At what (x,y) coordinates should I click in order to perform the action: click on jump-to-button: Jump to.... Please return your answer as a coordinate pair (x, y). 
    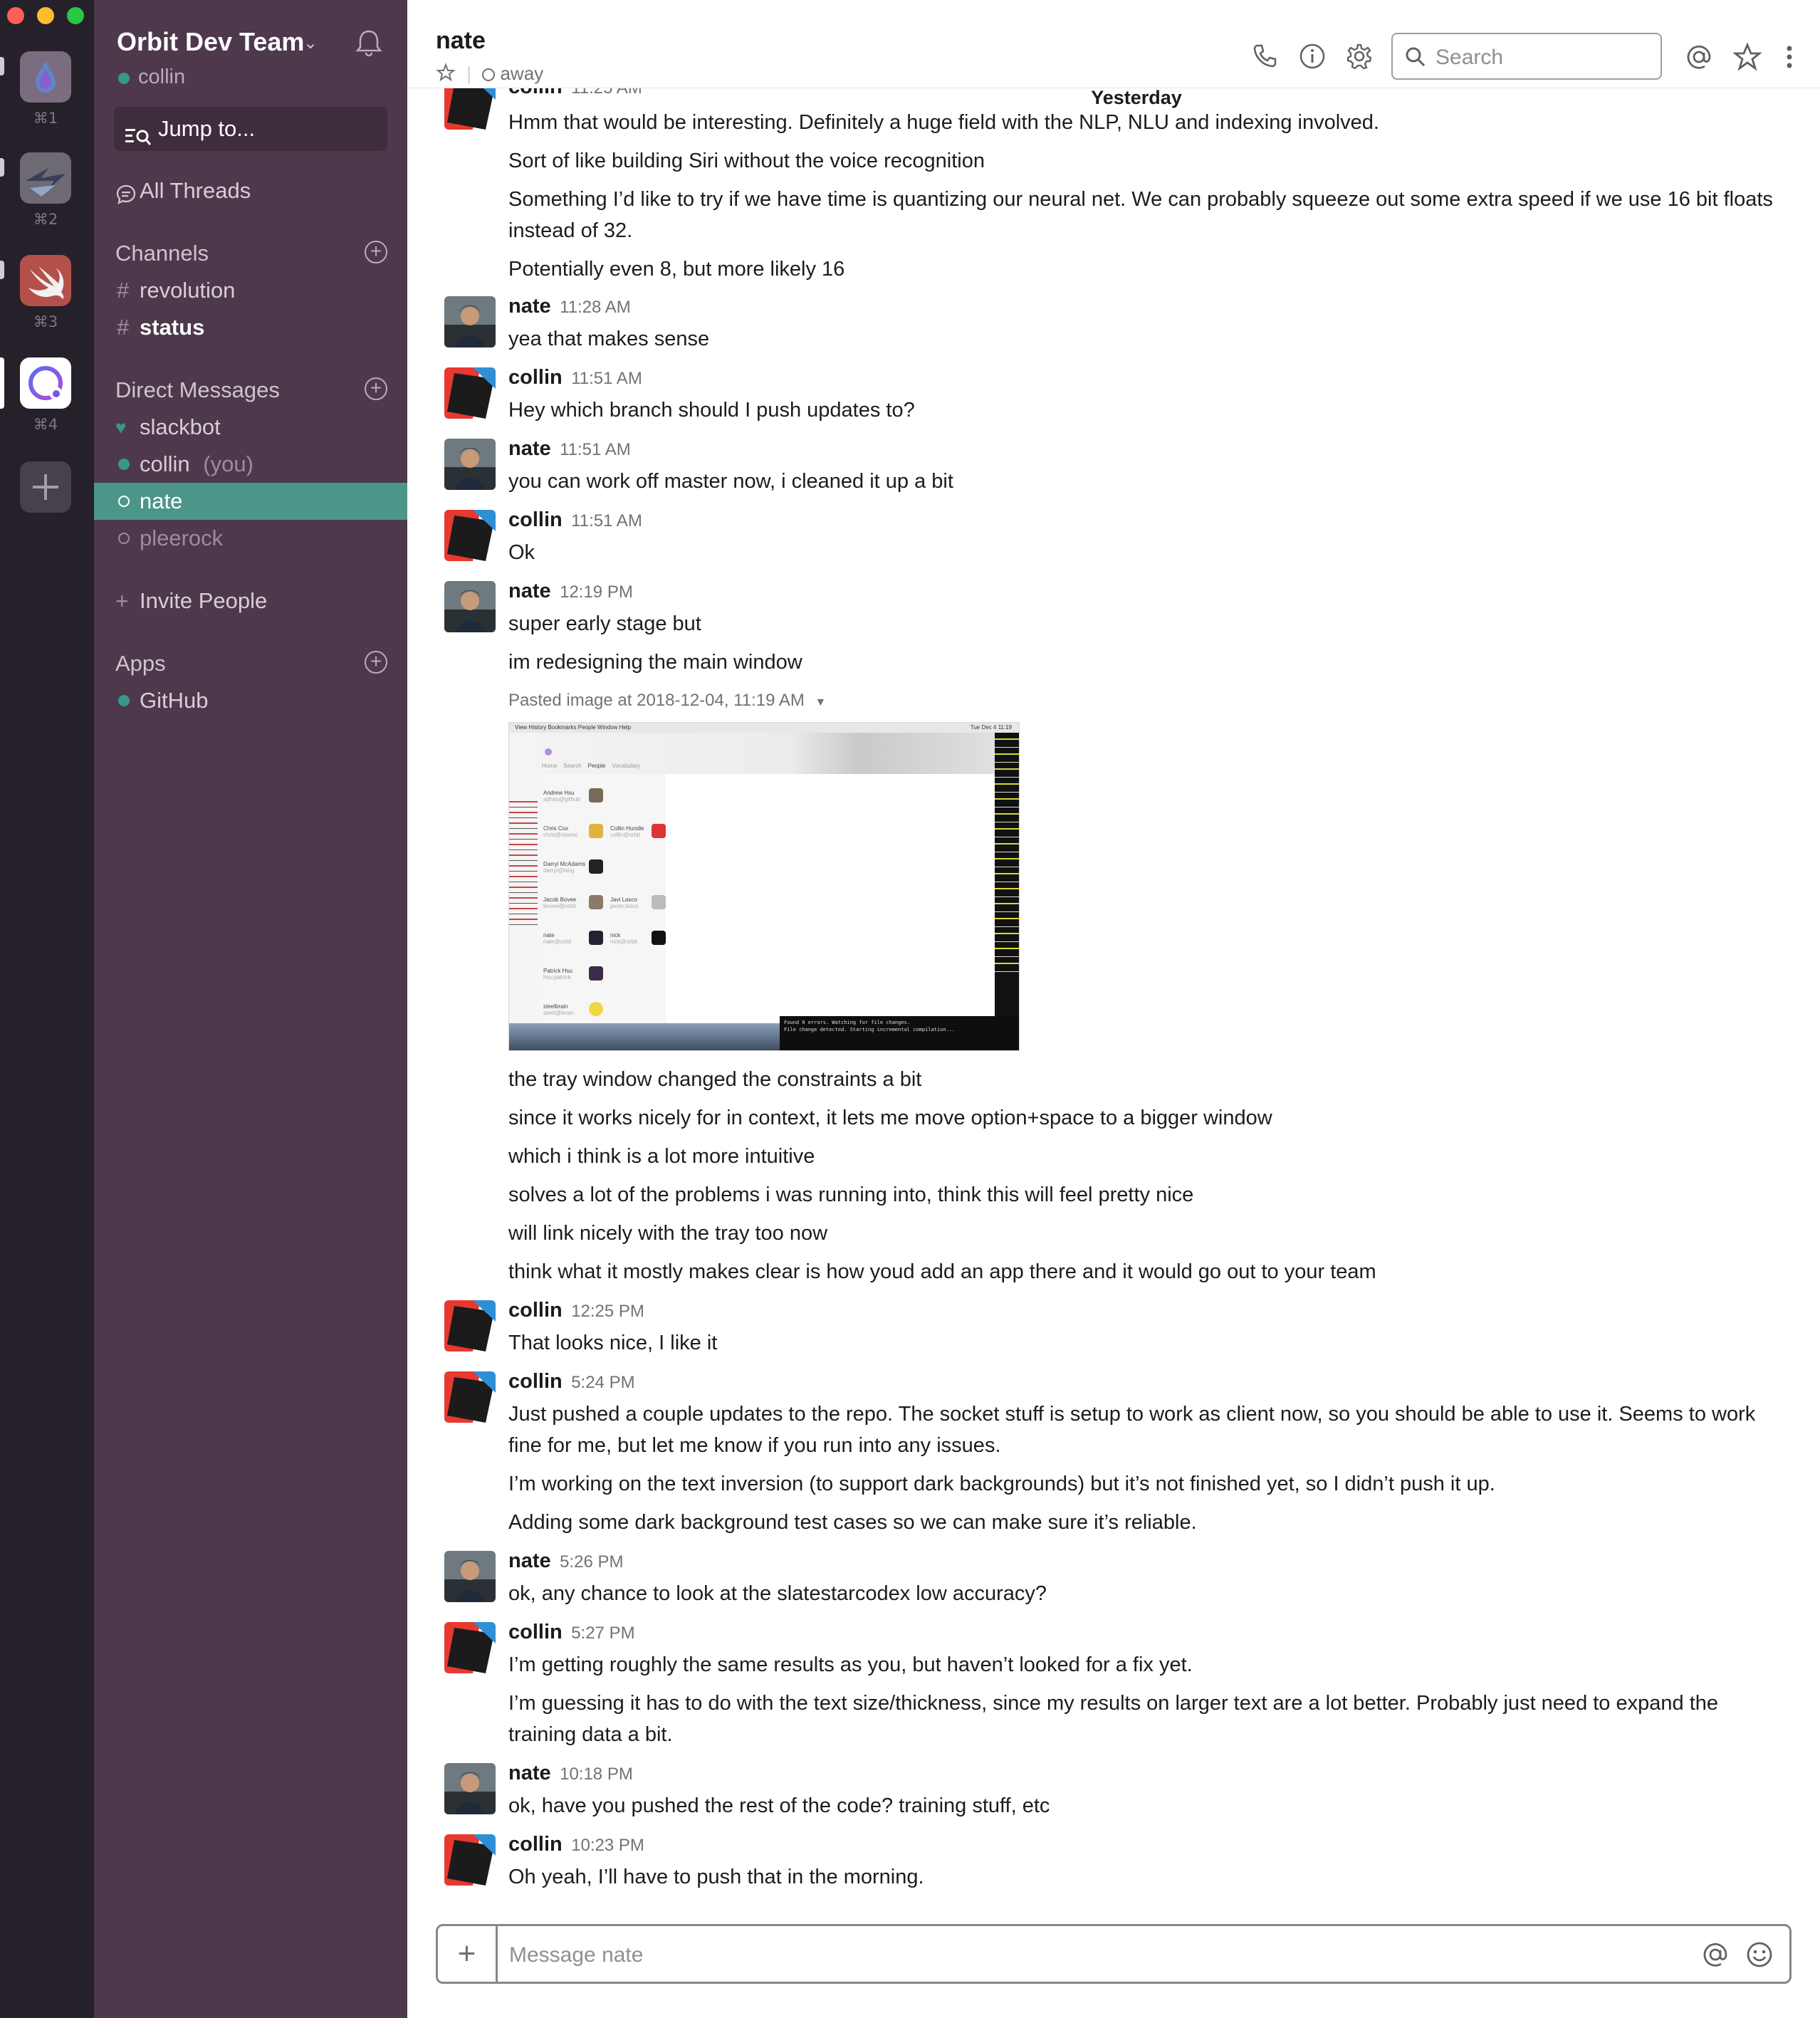
    Looking at the image, I should click on (250, 129).